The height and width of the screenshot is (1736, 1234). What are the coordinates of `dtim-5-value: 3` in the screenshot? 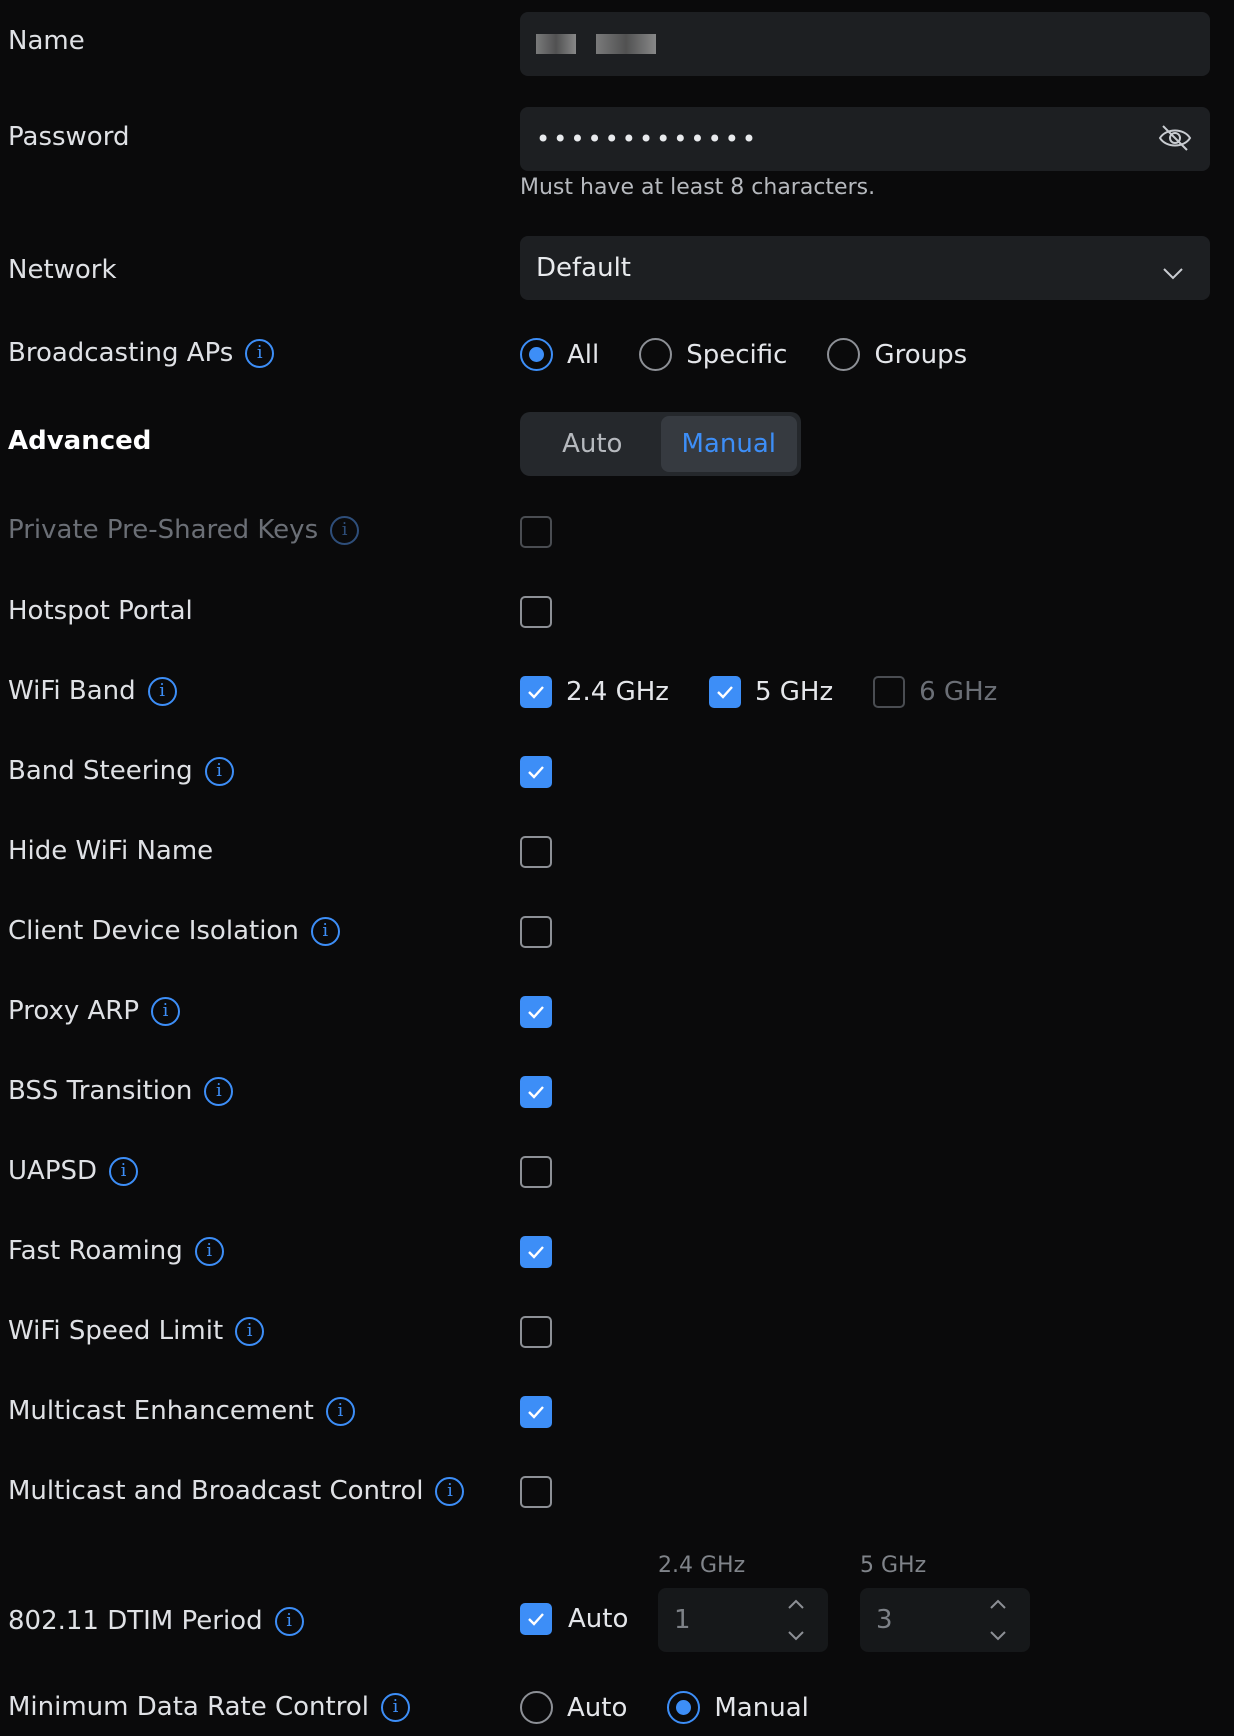 It's located at (884, 1620).